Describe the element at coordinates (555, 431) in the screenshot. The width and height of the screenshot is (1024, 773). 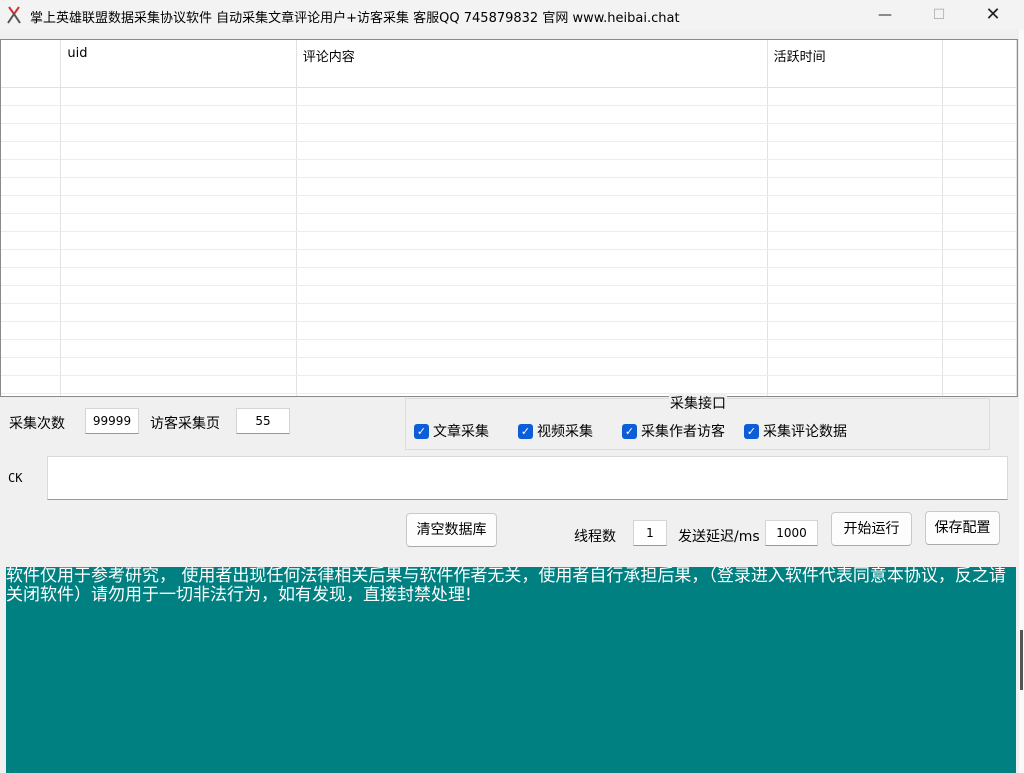
I see `video-collect-checkbox: ✓ 视频采集` at that location.